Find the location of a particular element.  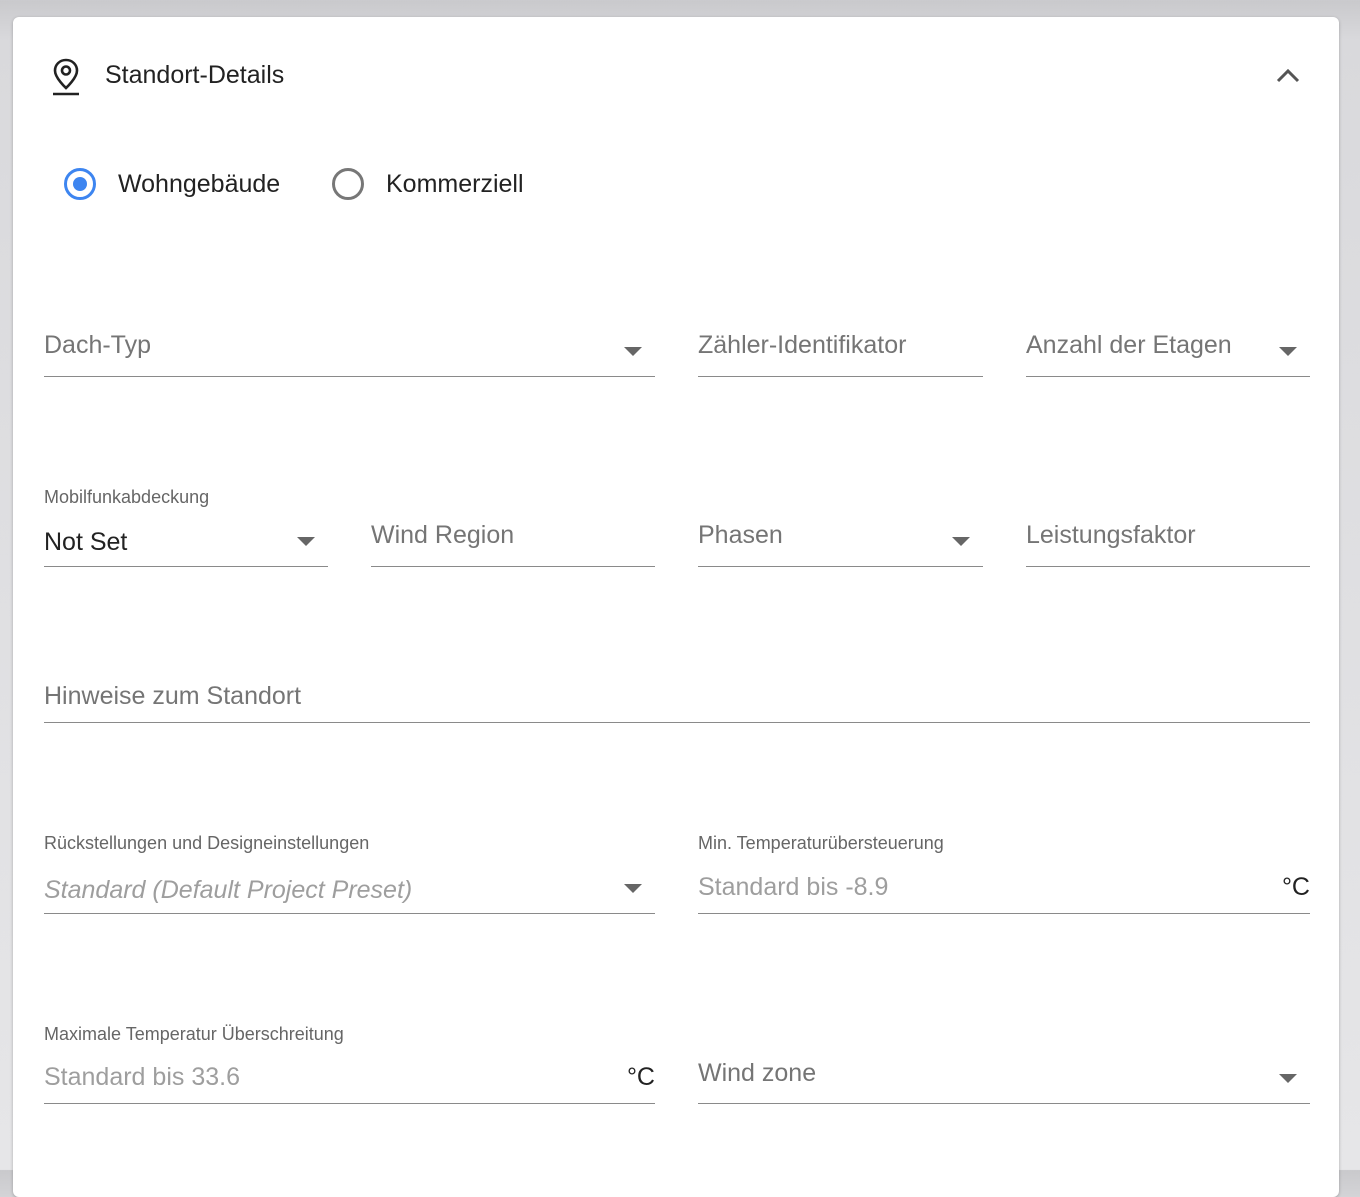

setbacks-label: Rückstellungen und Designeinstellungen is located at coordinates (207, 843).